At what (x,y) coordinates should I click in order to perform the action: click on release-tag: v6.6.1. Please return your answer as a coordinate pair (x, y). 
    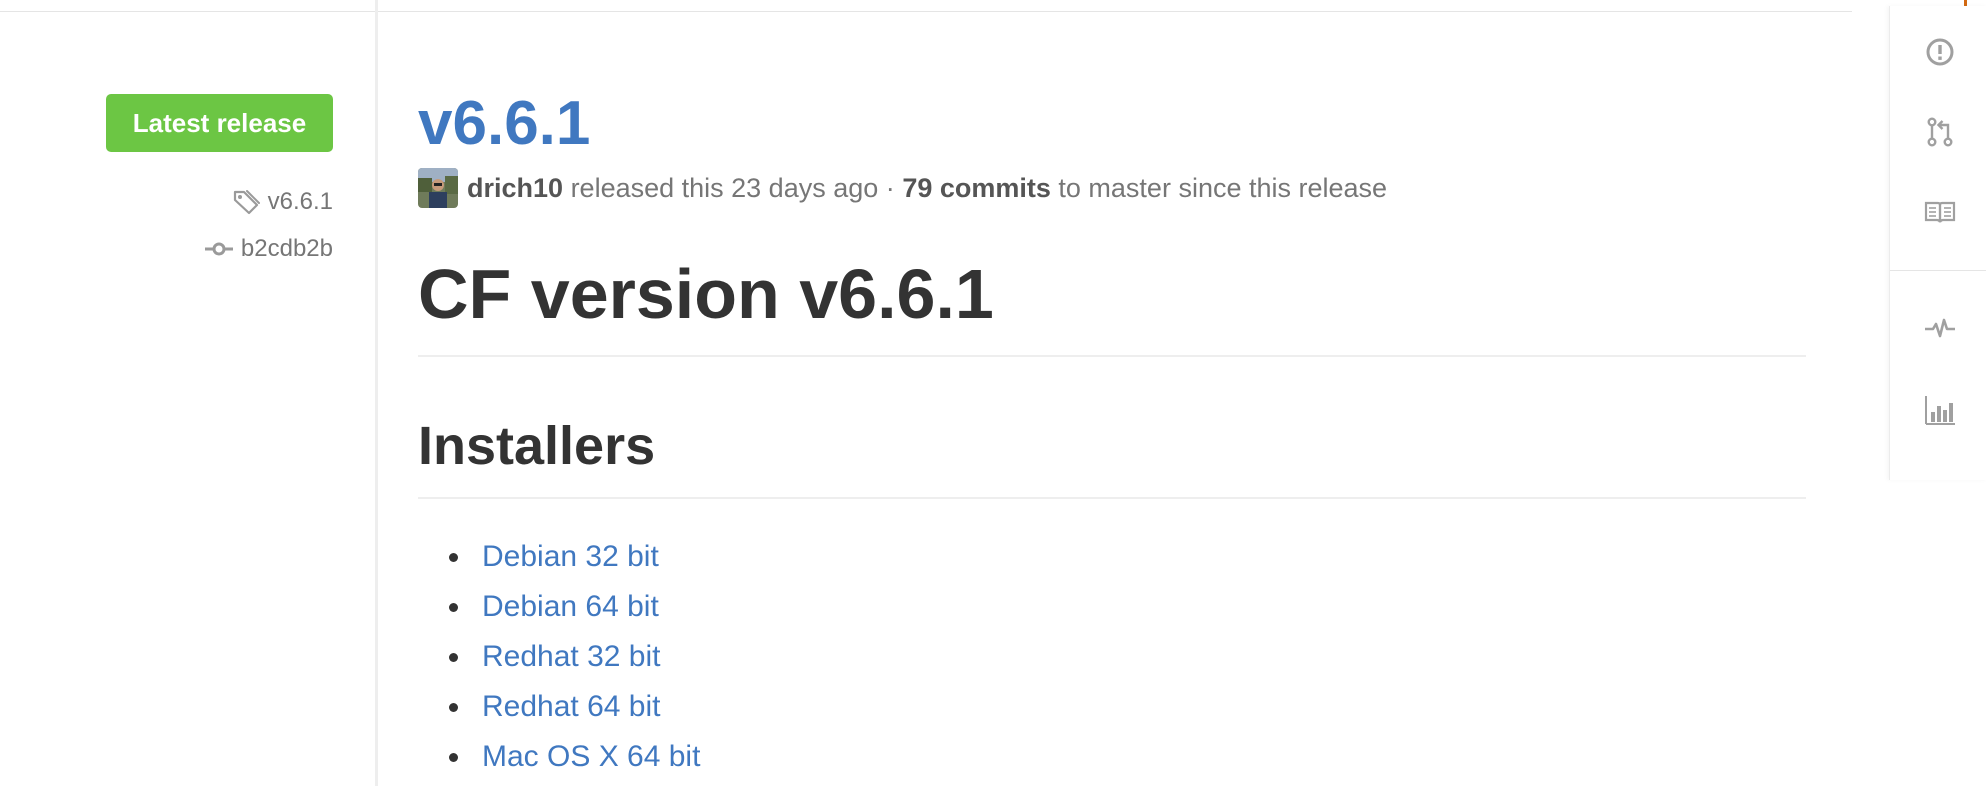
    Looking at the image, I should click on (282, 202).